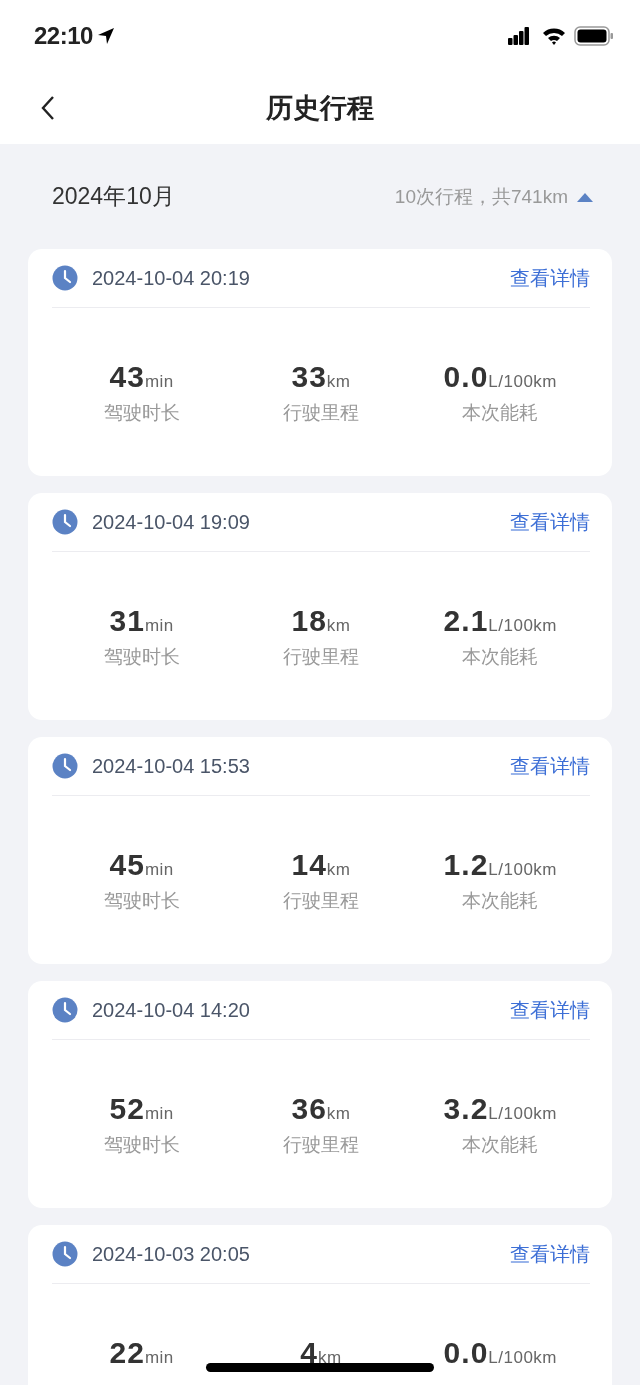 The image size is (640, 1385). I want to click on trip-datetime: 2024-10-04 15:53, so click(171, 766).